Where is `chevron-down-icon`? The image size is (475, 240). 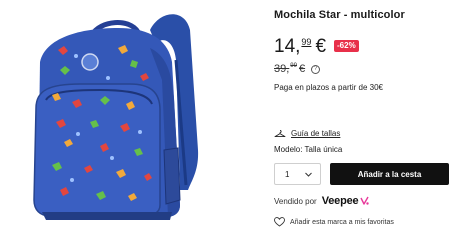
chevron-down-icon is located at coordinates (308, 174).